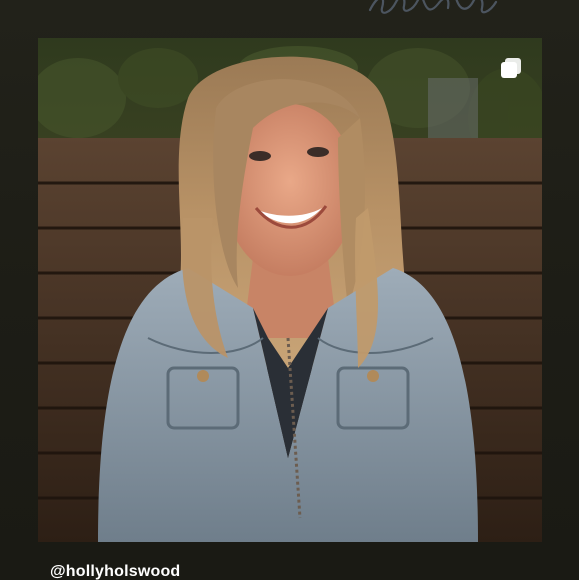 The height and width of the screenshot is (580, 579). Describe the element at coordinates (115, 571) in the screenshot. I see `username-label: @hollyholswood` at that location.